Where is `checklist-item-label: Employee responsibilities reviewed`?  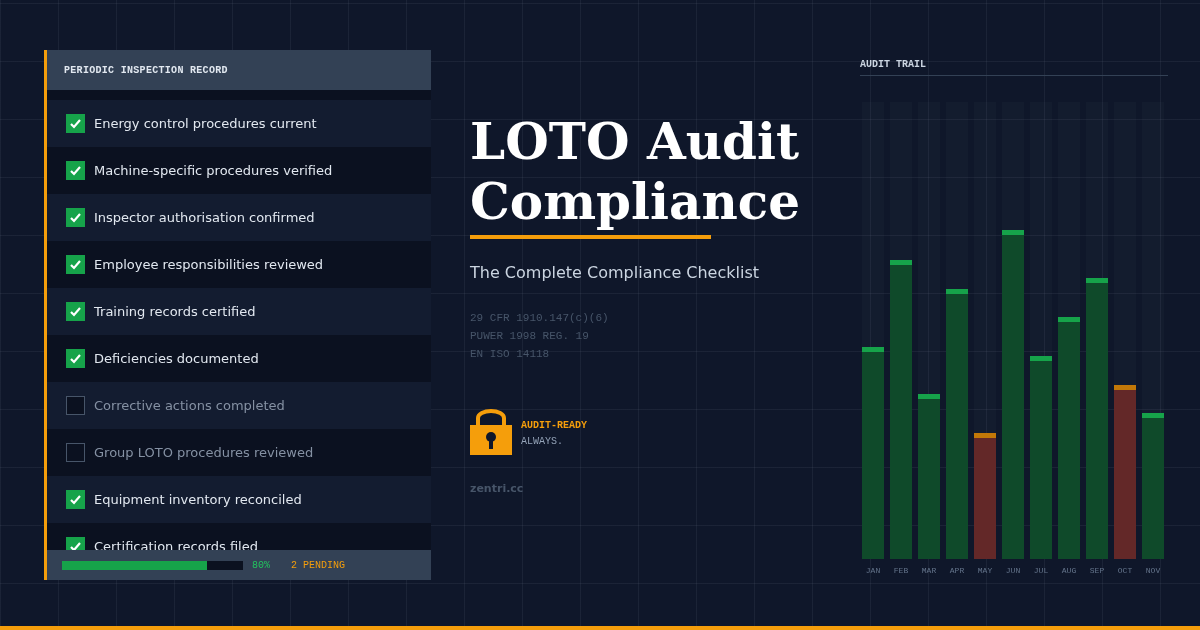 checklist-item-label: Employee responsibilities reviewed is located at coordinates (209, 264).